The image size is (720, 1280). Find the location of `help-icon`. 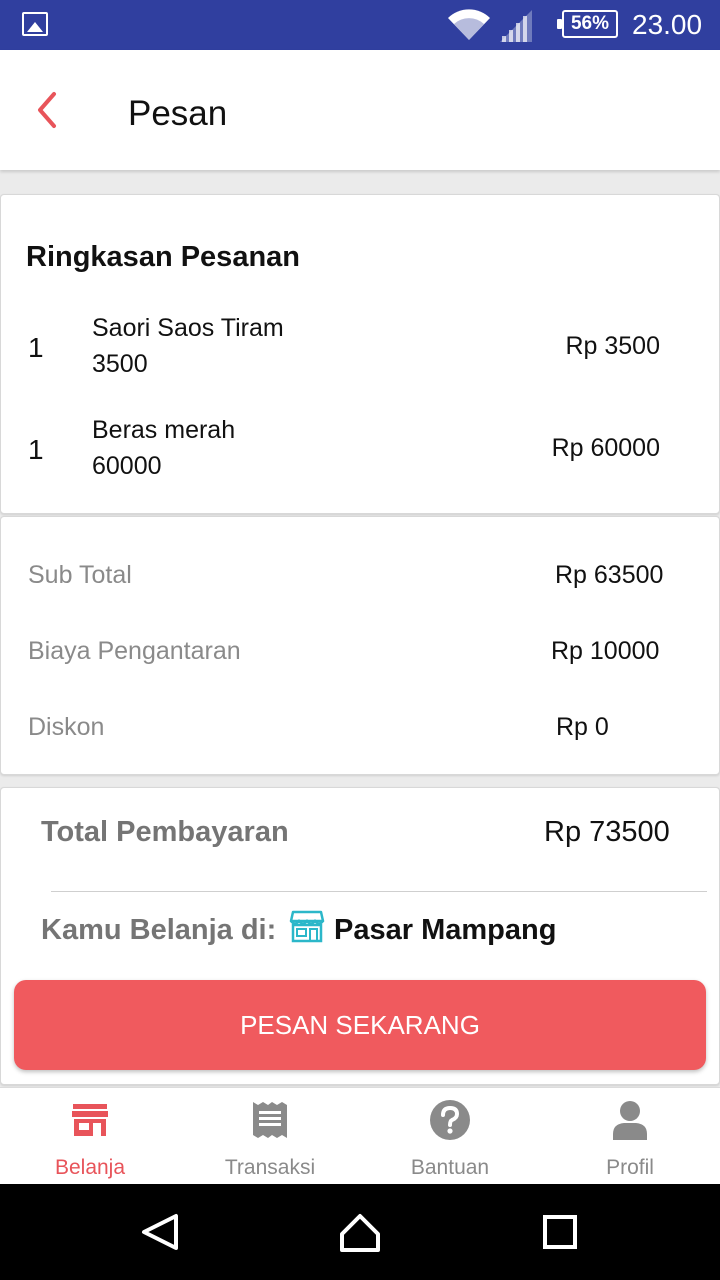

help-icon is located at coordinates (450, 1120).